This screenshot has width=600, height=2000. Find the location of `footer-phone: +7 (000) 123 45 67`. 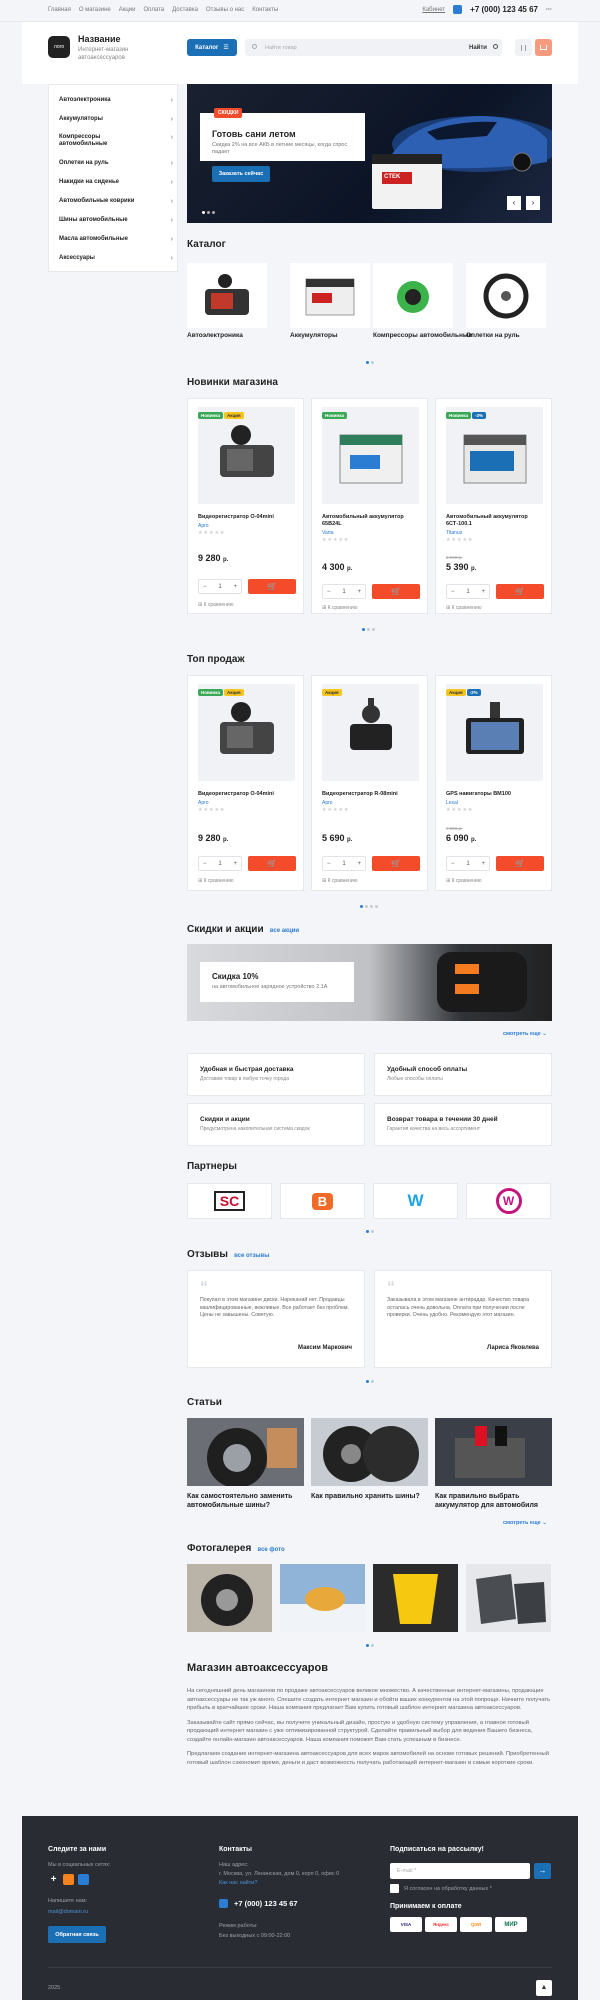

footer-phone: +7 (000) 123 45 67 is located at coordinates (266, 1903).